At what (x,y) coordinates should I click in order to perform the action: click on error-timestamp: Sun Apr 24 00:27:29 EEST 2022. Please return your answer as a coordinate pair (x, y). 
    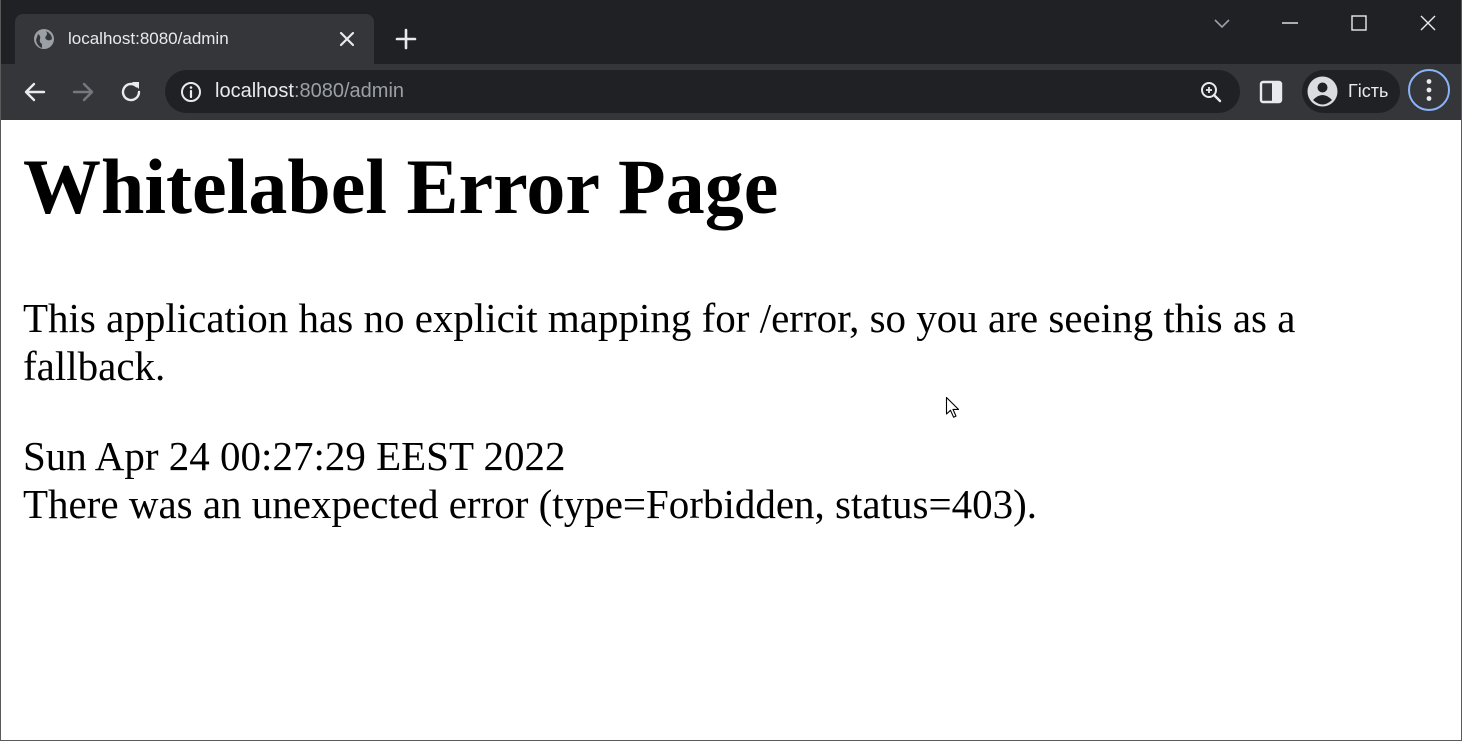
    Looking at the image, I should click on (294, 456).